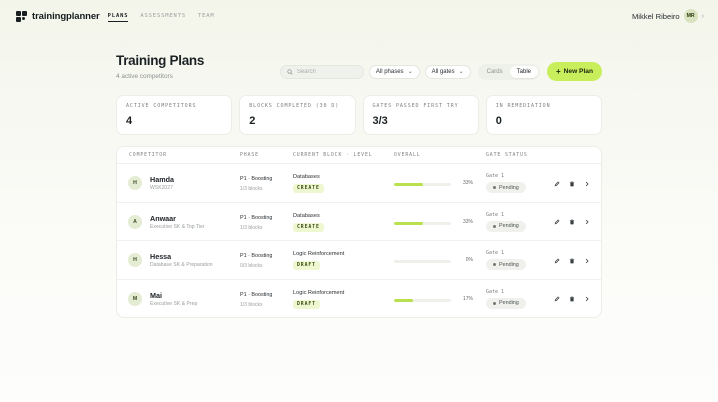 This screenshot has height=402, width=718. What do you see at coordinates (290, 71) in the screenshot?
I see `search-icon` at bounding box center [290, 71].